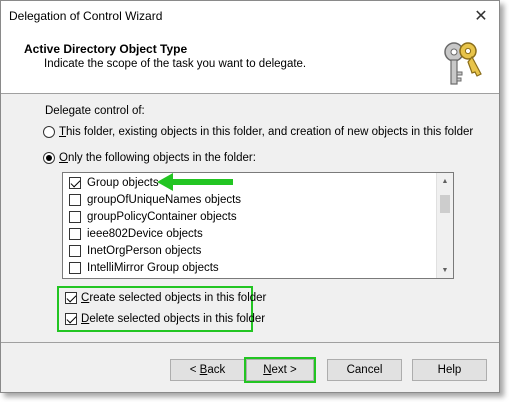 The image size is (509, 402). I want to click on delete-objects-label: Delete selected objects in this folder, so click(173, 319).